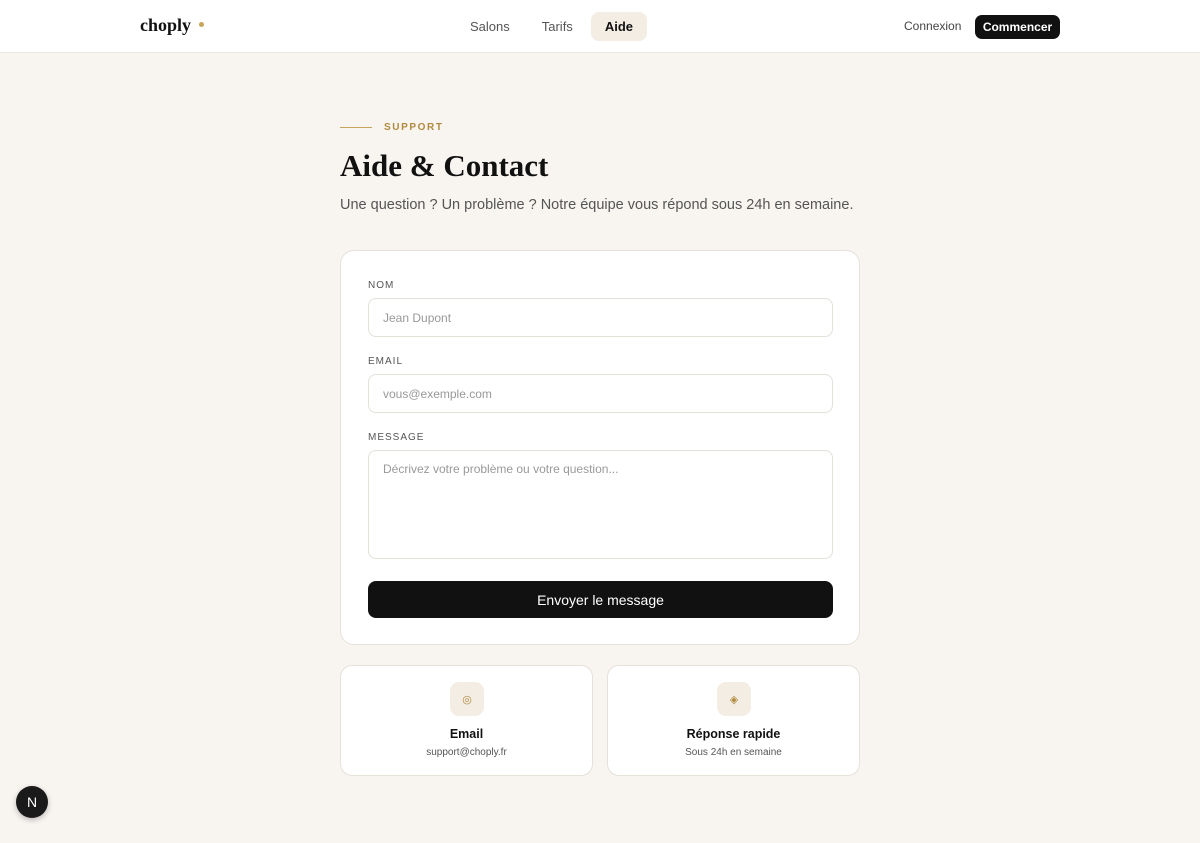  I want to click on main-nav: Salons Tarifs Aide, so click(551, 26).